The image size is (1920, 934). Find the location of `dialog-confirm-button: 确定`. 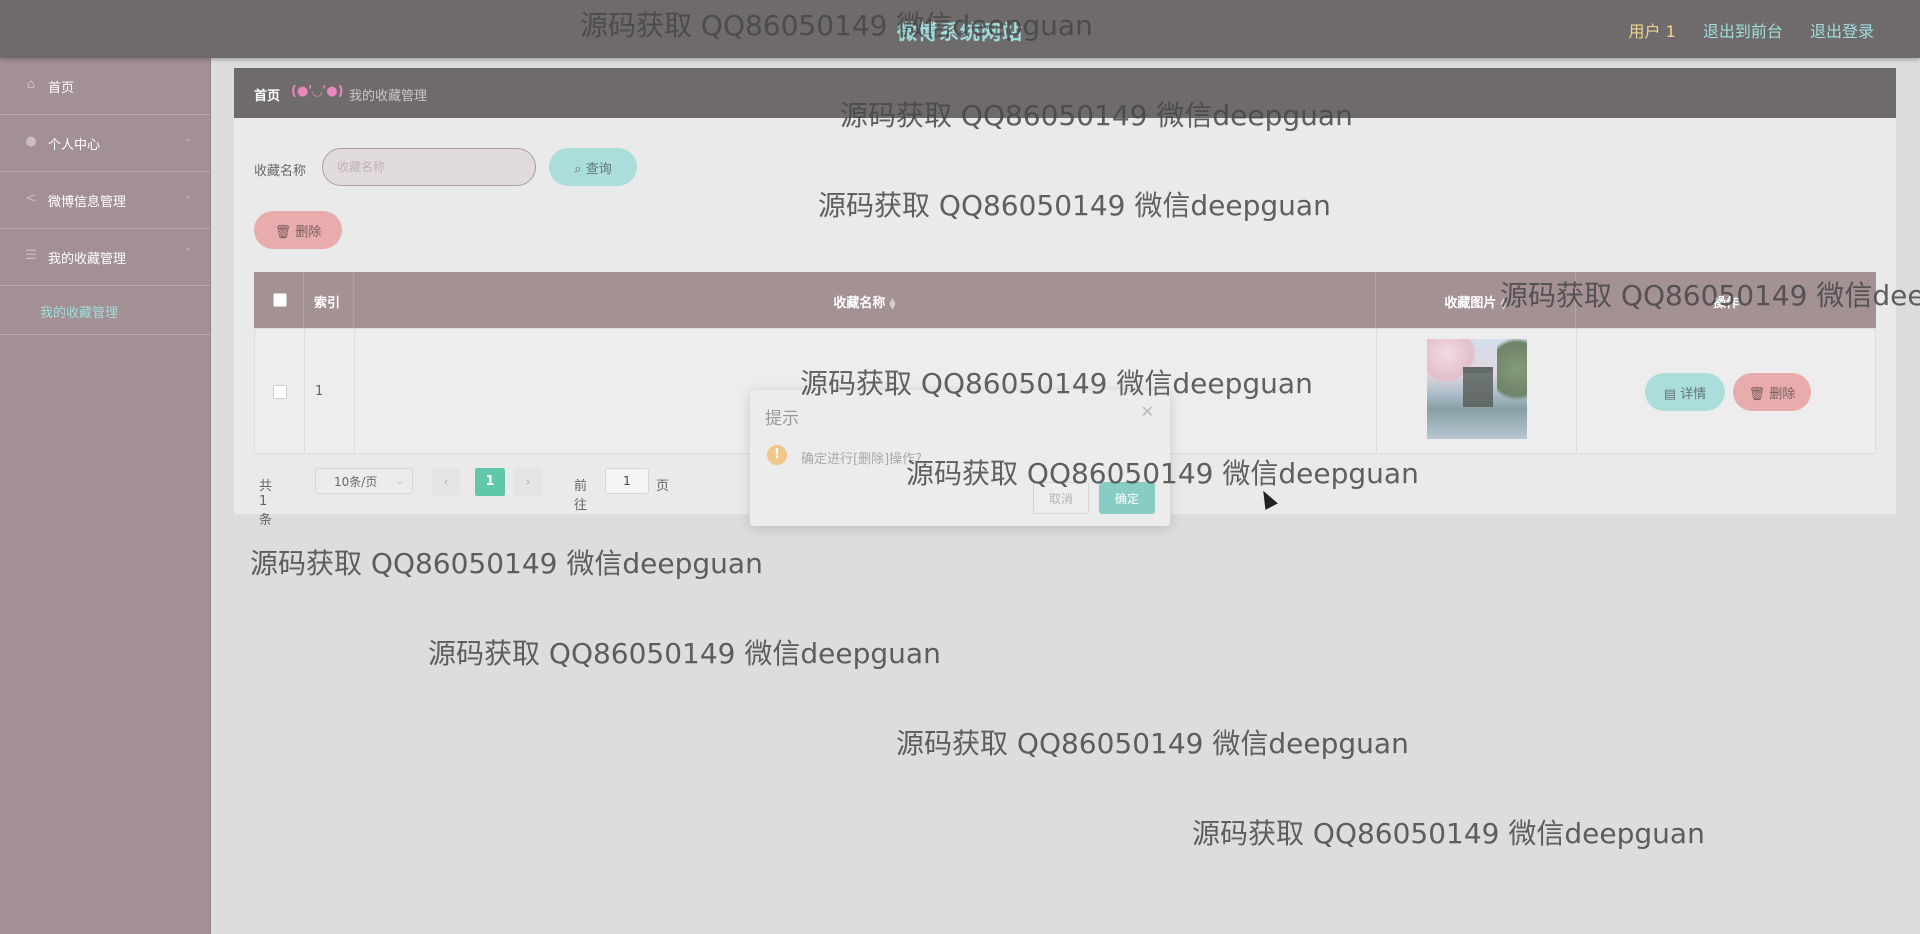

dialog-confirm-button: 确定 is located at coordinates (1127, 498).